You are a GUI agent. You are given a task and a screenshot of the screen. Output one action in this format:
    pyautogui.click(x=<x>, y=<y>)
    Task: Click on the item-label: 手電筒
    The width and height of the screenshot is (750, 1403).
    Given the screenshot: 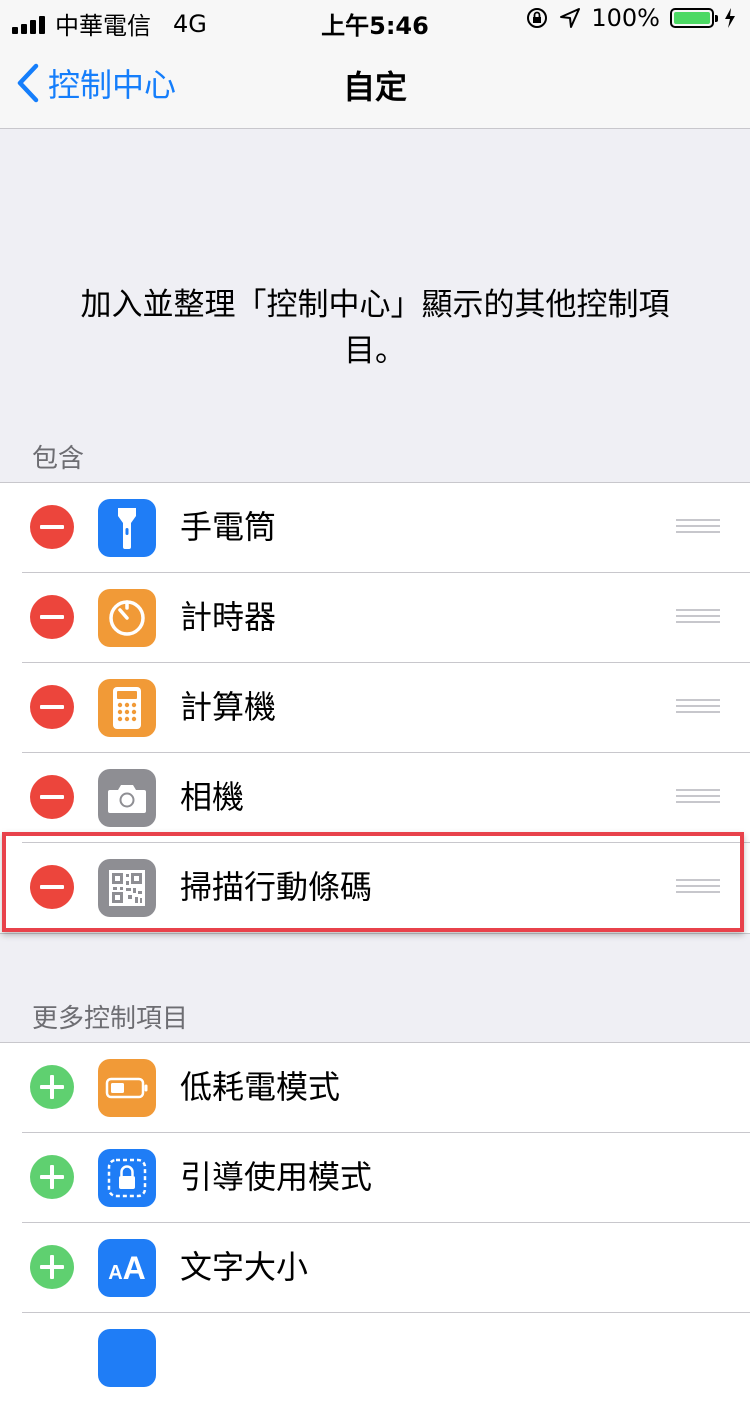 What is the action you would take?
    pyautogui.click(x=228, y=527)
    